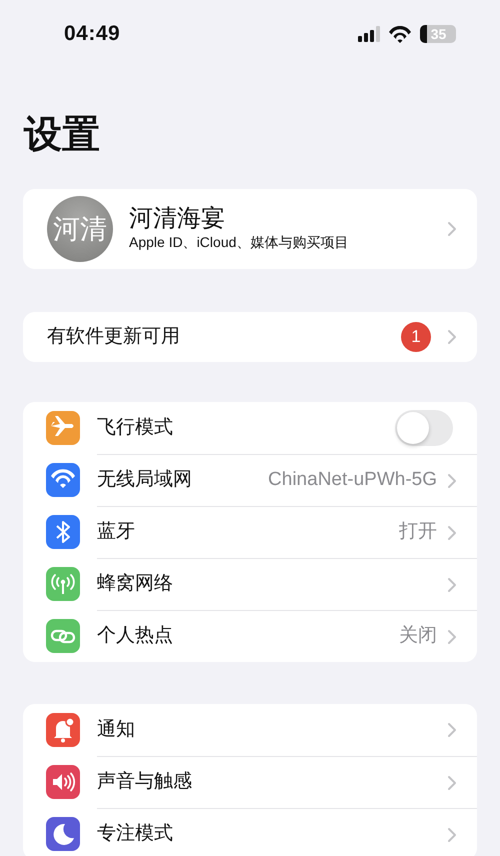 The width and height of the screenshot is (500, 856). What do you see at coordinates (250, 480) in the screenshot?
I see `settings-row: 无线局域网 ChinaNet-uPWh-5G` at bounding box center [250, 480].